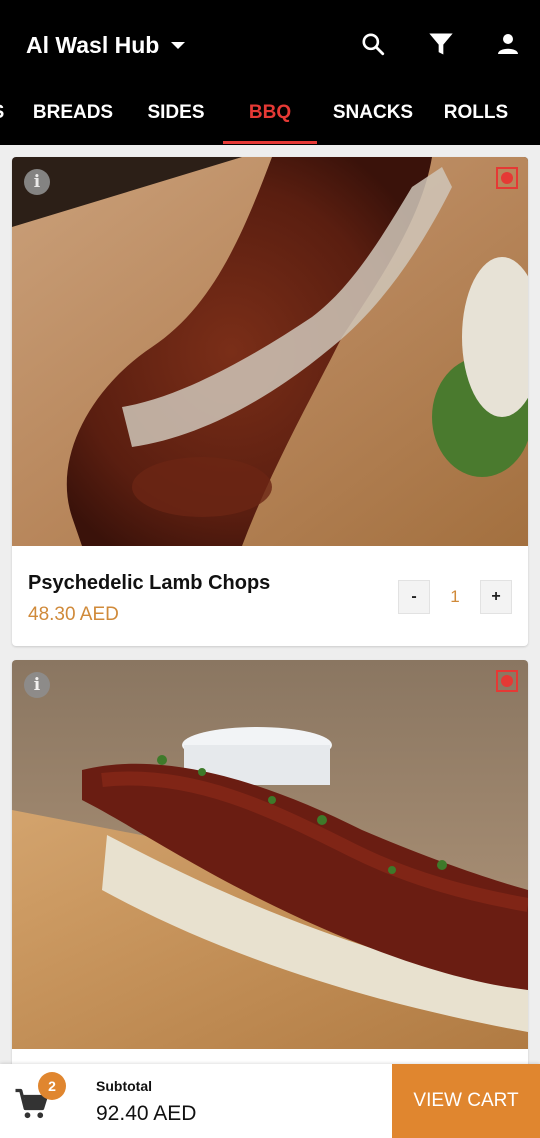 This screenshot has height=1138, width=540. I want to click on subtotal-label: Subtotal, so click(124, 1086).